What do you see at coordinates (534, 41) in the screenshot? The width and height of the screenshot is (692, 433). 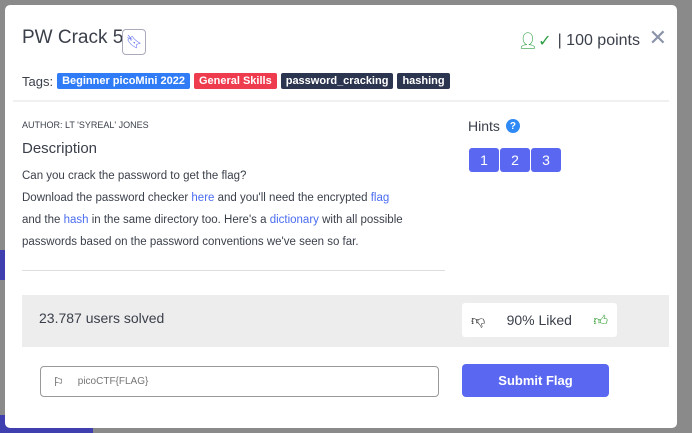 I see `user-check-icon: 👤︎✓` at bounding box center [534, 41].